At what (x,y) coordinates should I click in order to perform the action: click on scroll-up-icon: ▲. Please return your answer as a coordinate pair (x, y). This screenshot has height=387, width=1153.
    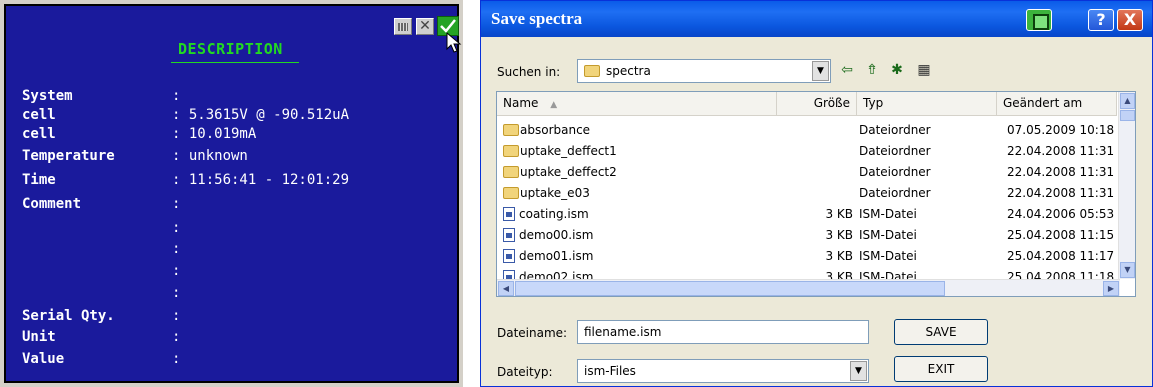
    Looking at the image, I should click on (1127, 101).